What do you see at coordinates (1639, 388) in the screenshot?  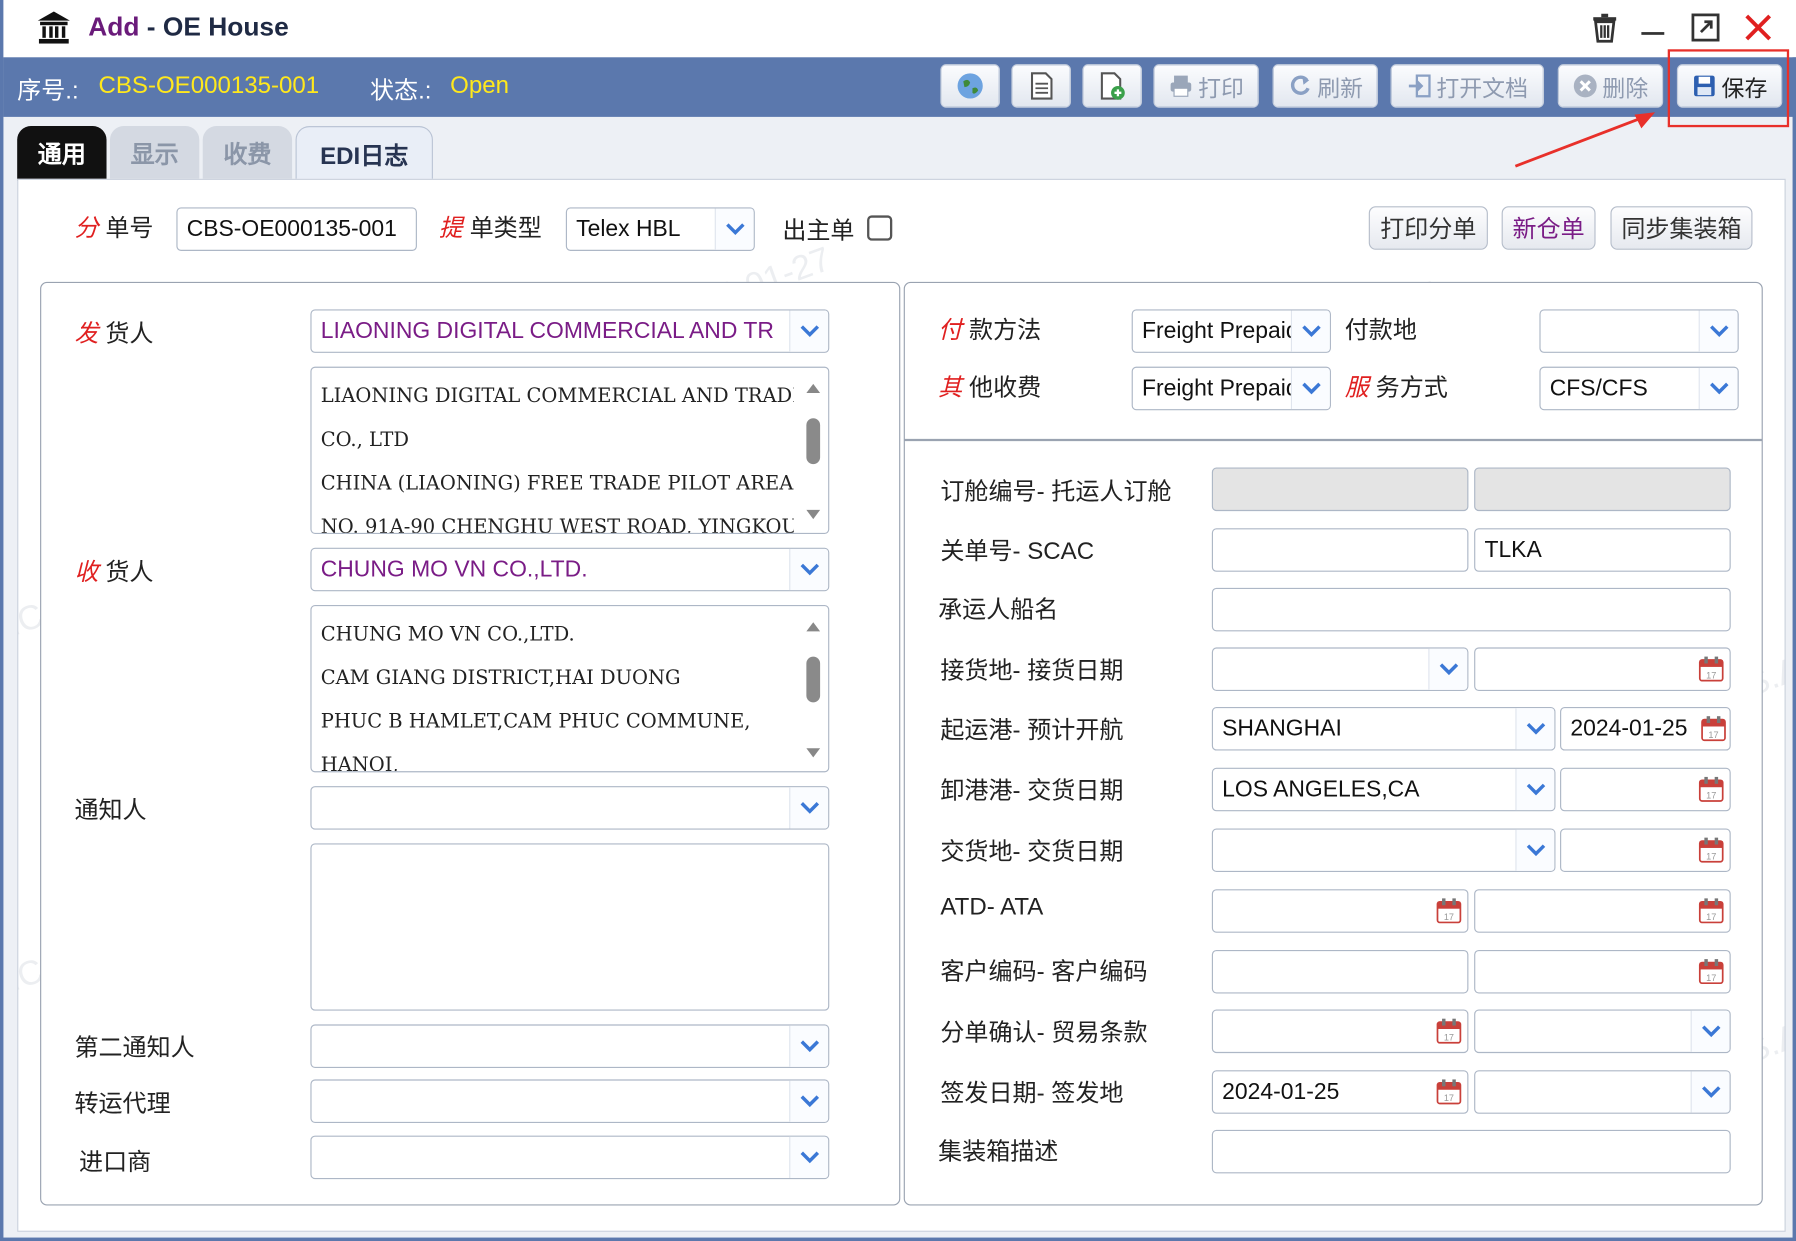 I see `service-mode-select: CFS/CFS` at bounding box center [1639, 388].